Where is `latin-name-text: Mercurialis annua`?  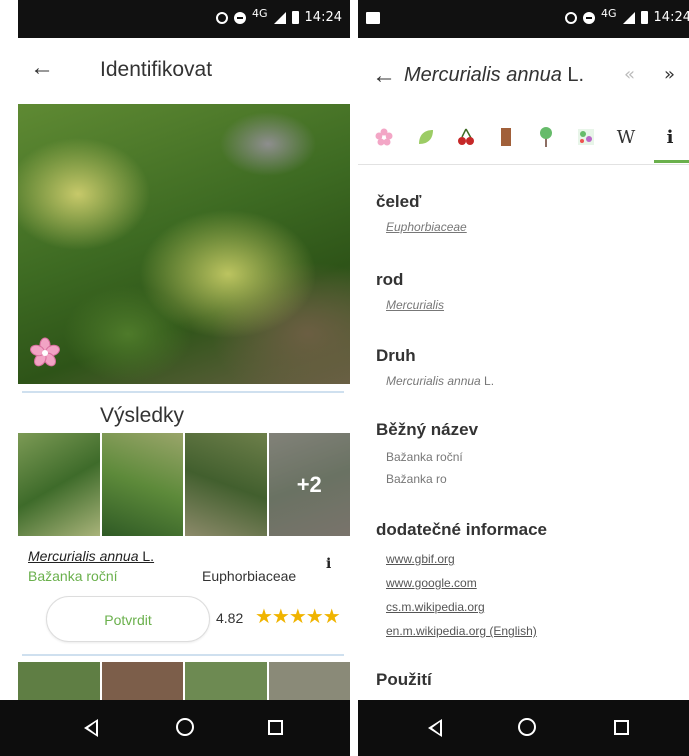
latin-name-text: Mercurialis annua is located at coordinates (83, 556).